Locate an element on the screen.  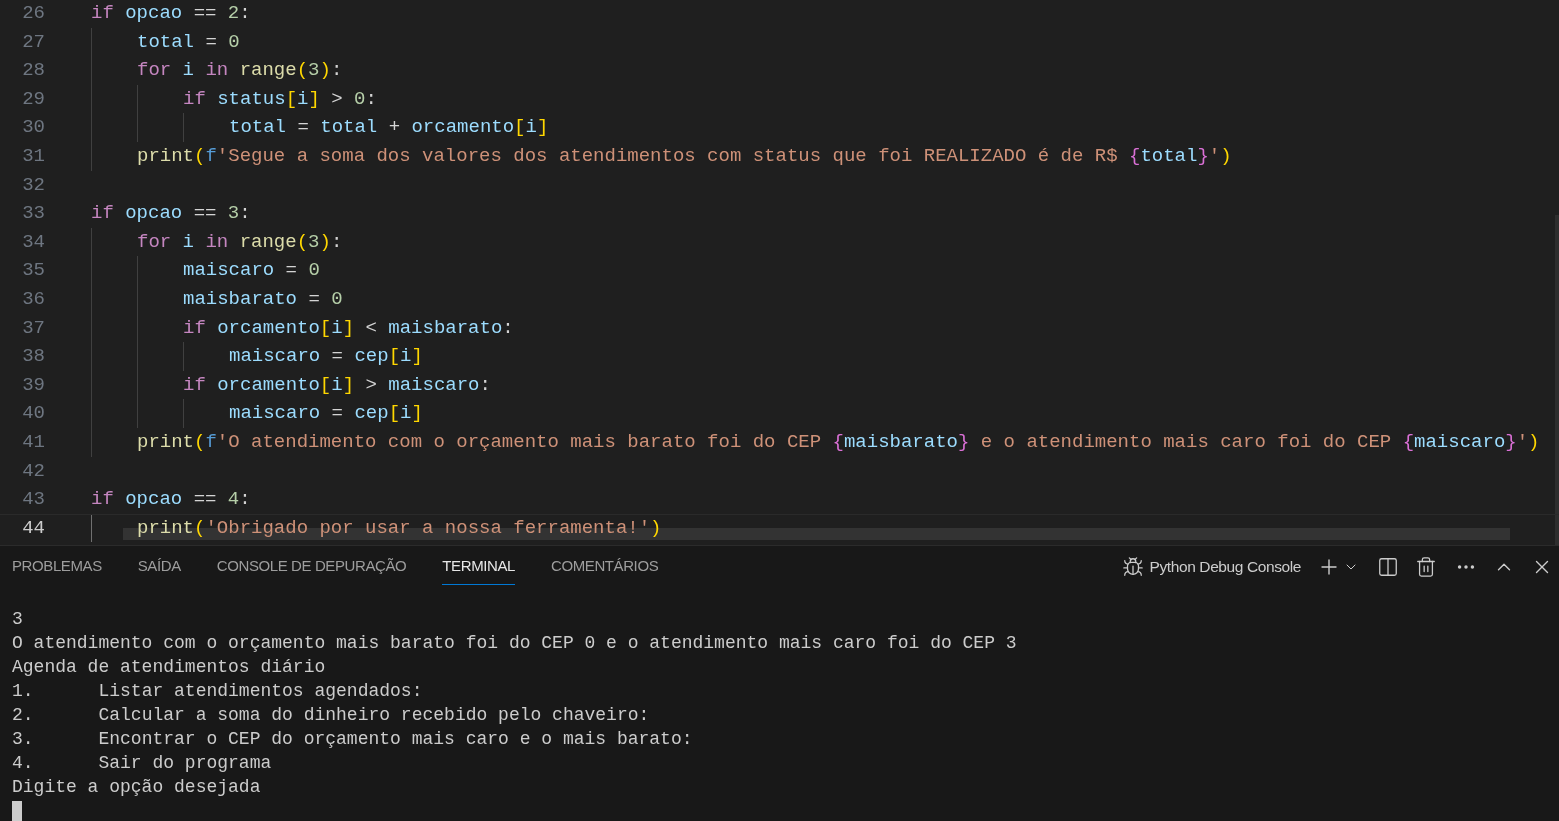
line-number: 41 is located at coordinates (33, 442).